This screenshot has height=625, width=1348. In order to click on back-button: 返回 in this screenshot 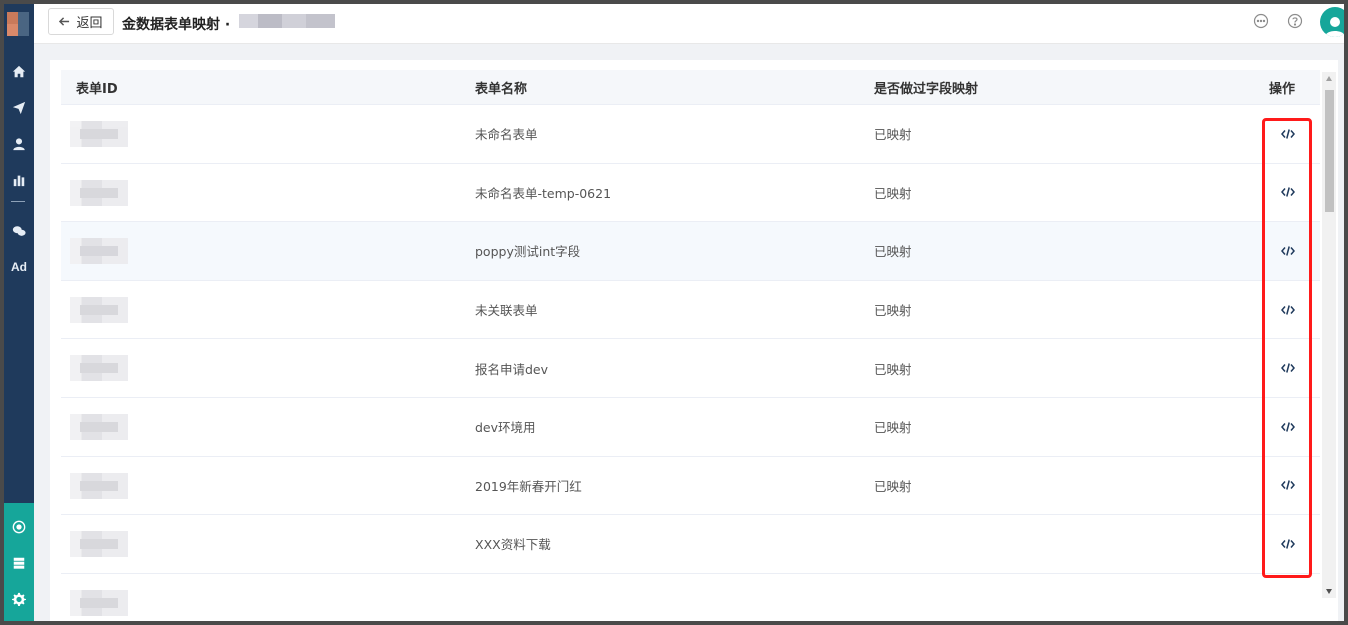, I will do `click(81, 21)`.